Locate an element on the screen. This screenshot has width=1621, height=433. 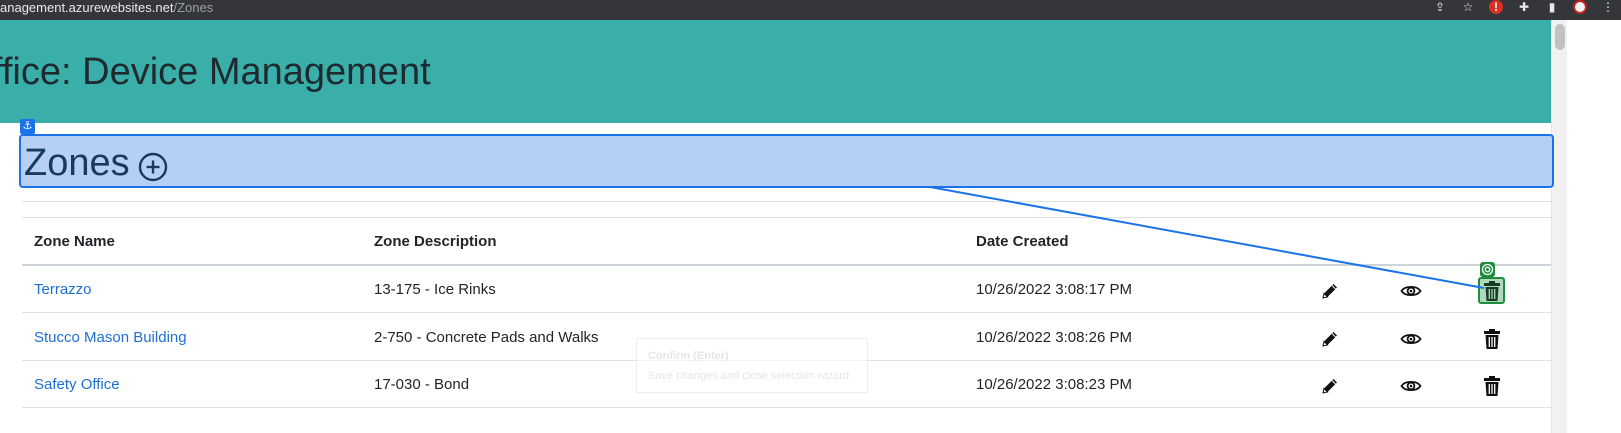
scrollbar-thumb is located at coordinates (1560, 37).